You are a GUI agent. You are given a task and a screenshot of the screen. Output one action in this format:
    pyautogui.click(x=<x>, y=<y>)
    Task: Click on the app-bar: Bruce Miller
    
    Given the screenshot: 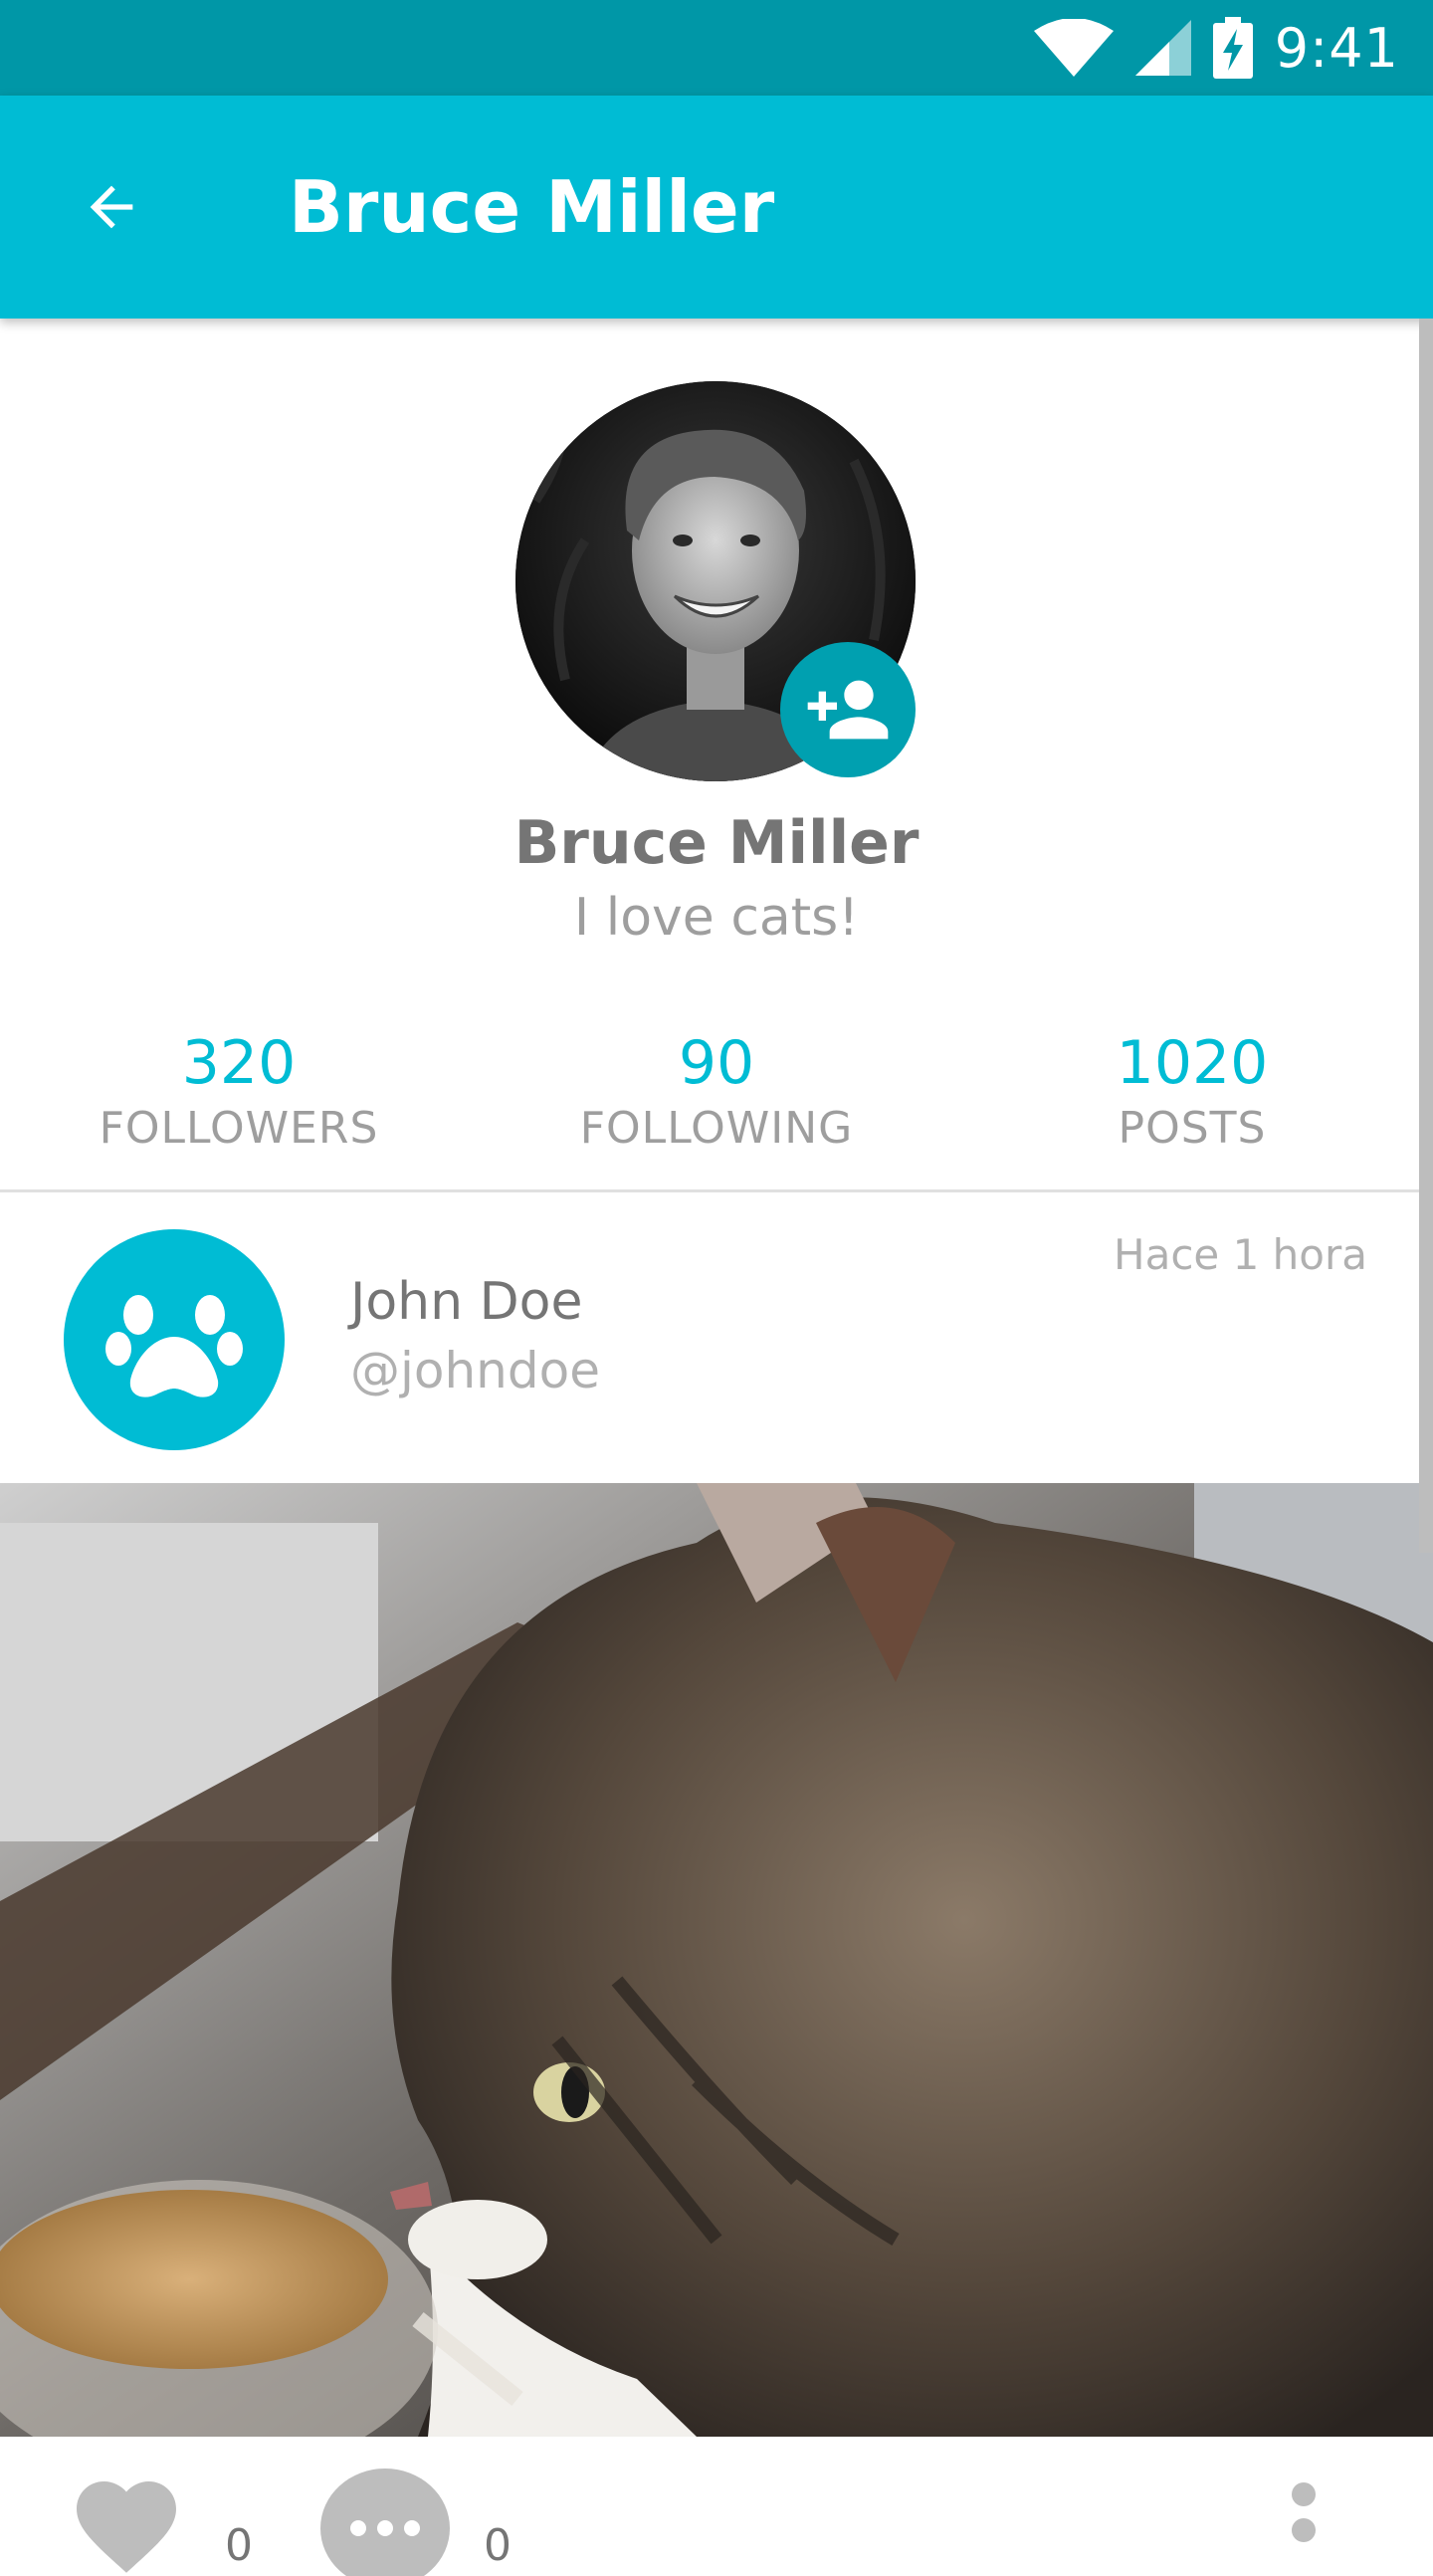 What is the action you would take?
    pyautogui.click(x=716, y=207)
    